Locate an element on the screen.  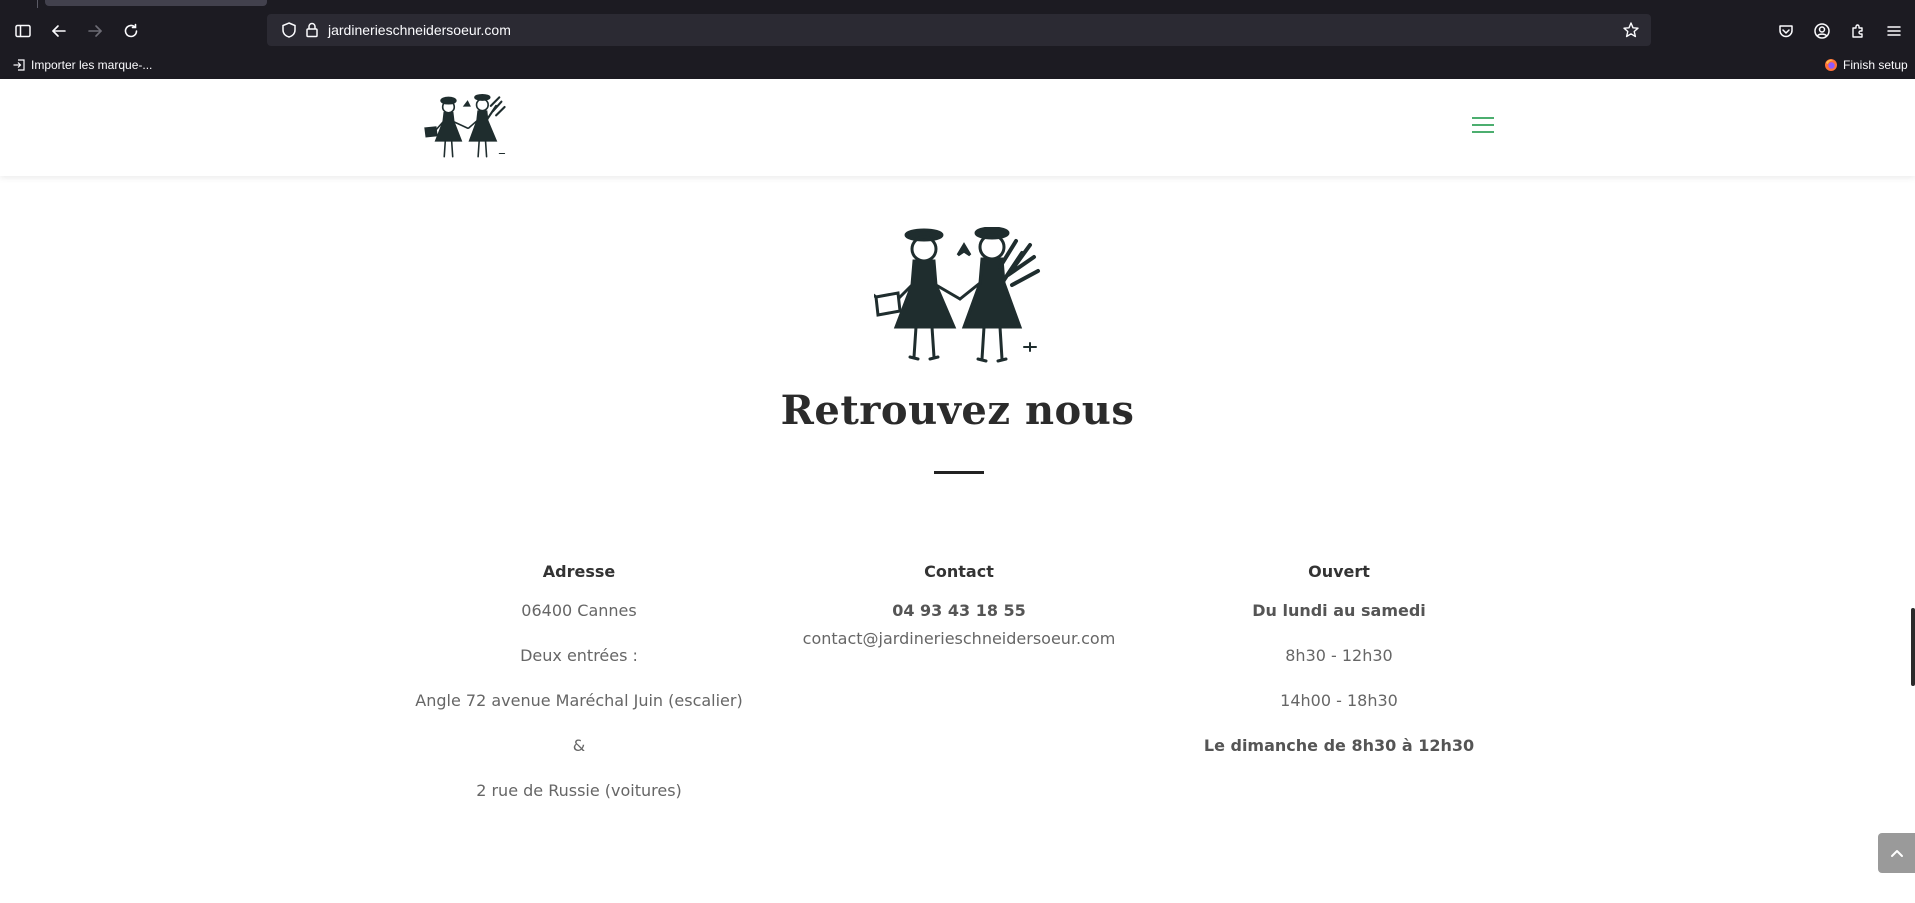
site-logo is located at coordinates (467, 126).